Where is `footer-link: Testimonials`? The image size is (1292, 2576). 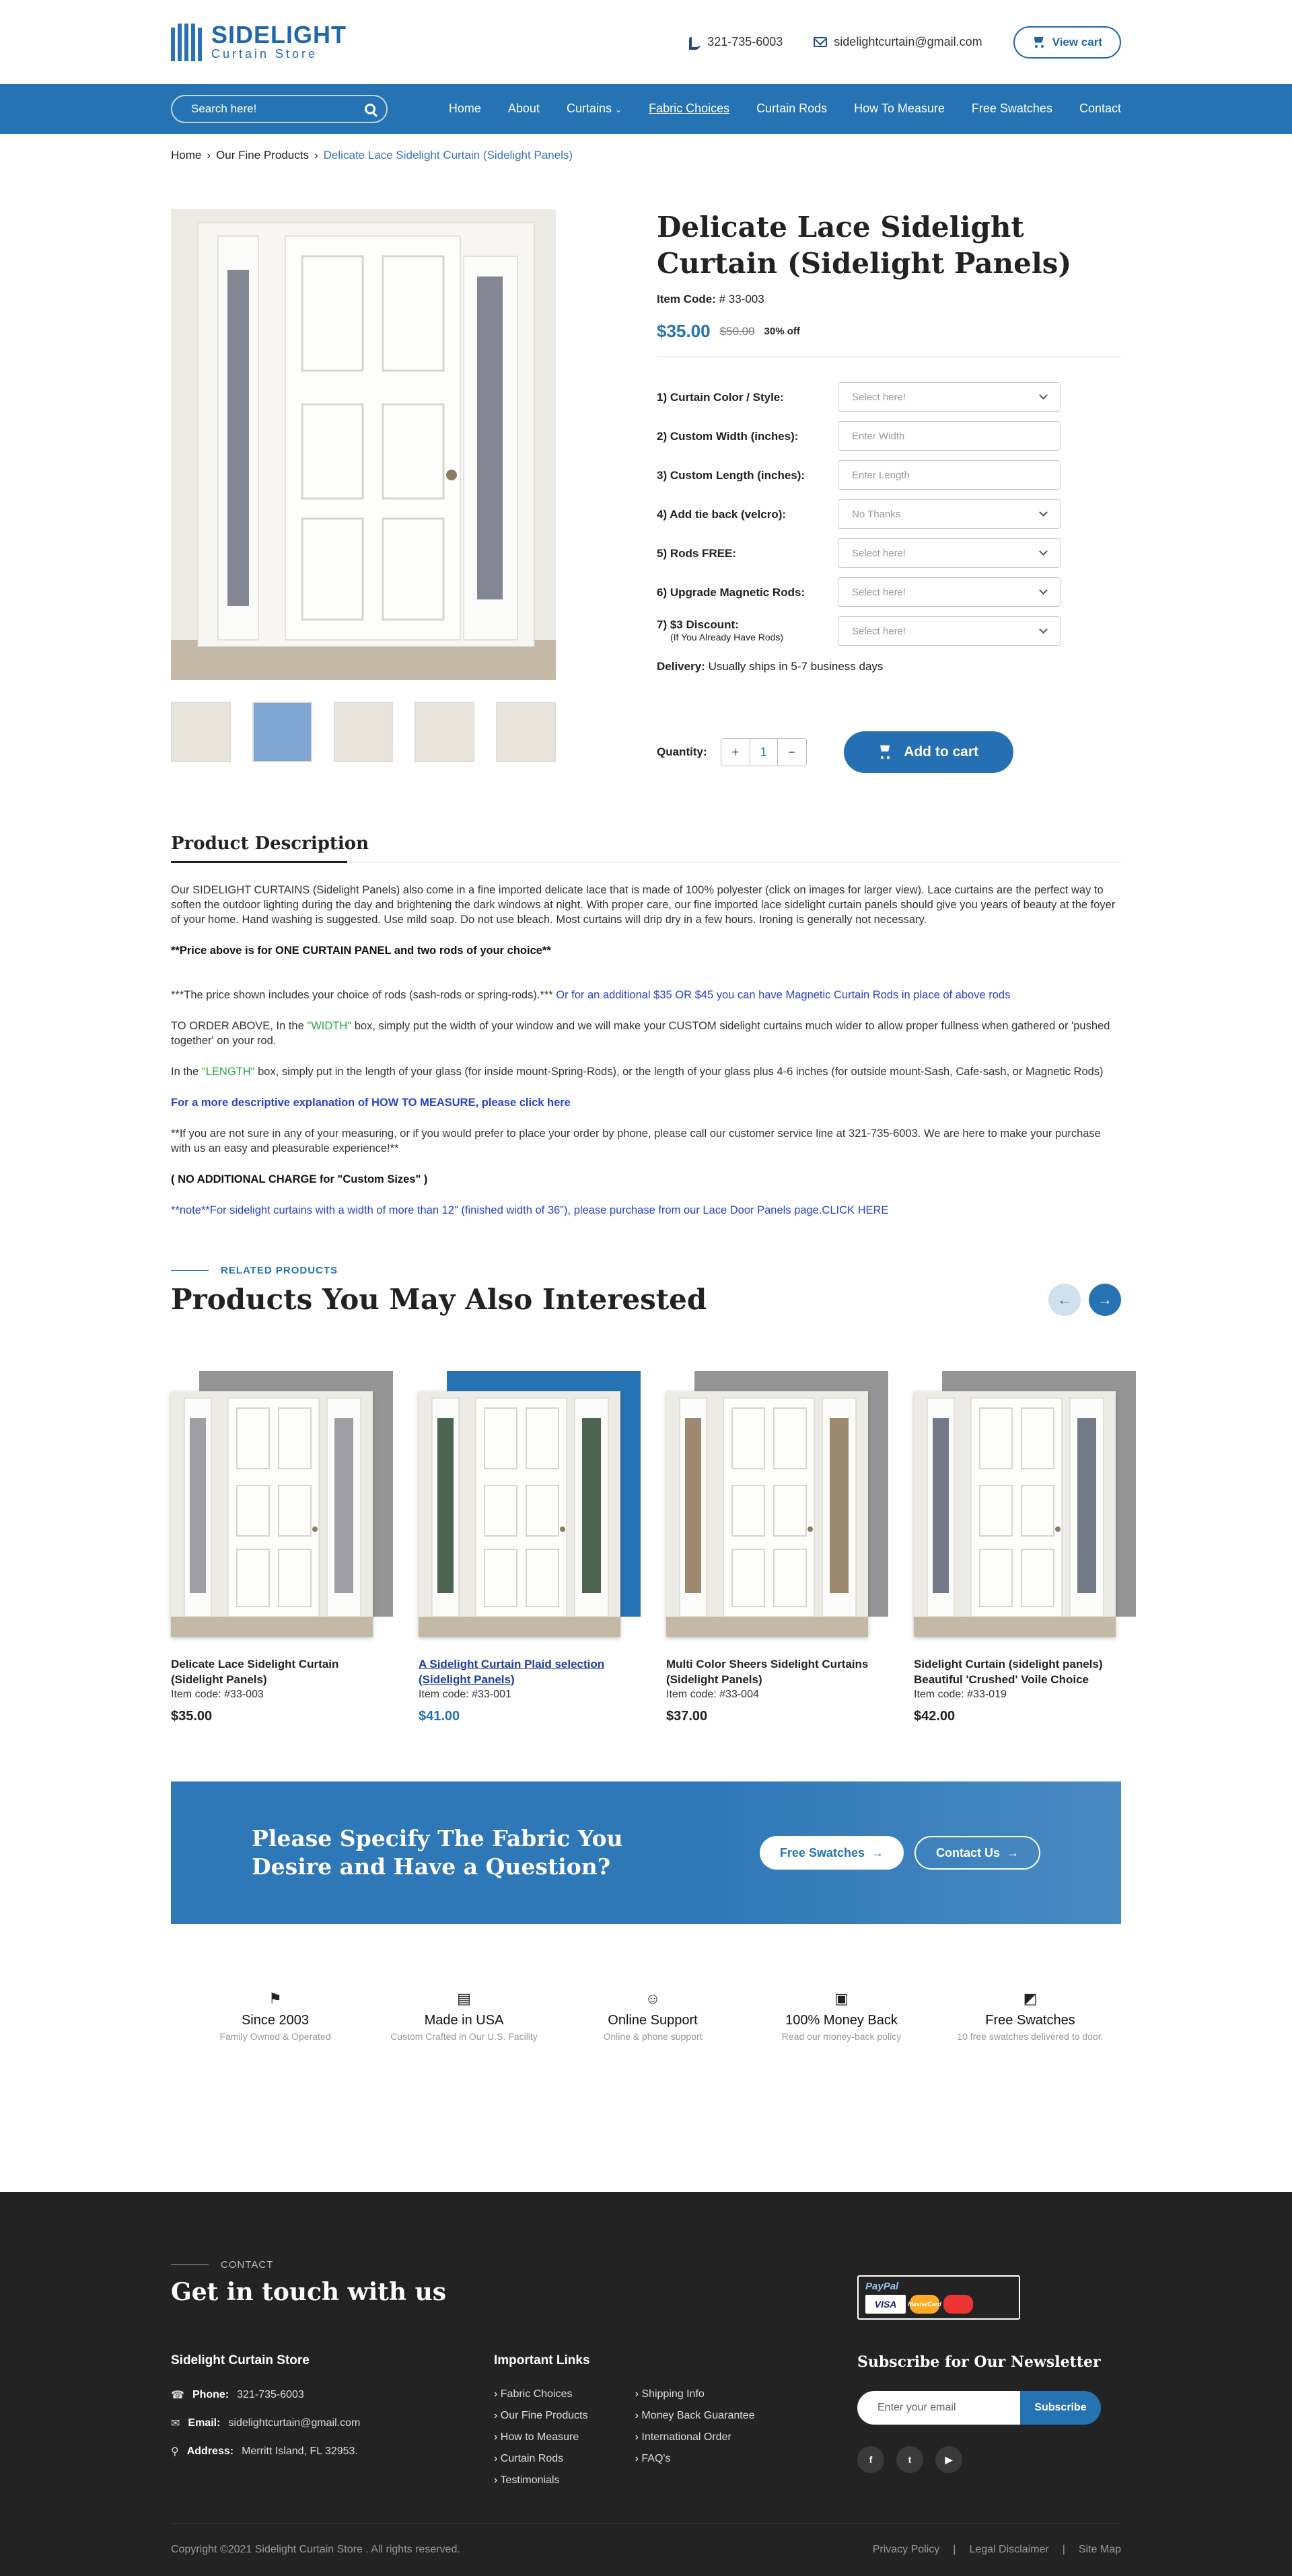 footer-link: Testimonials is located at coordinates (541, 2480).